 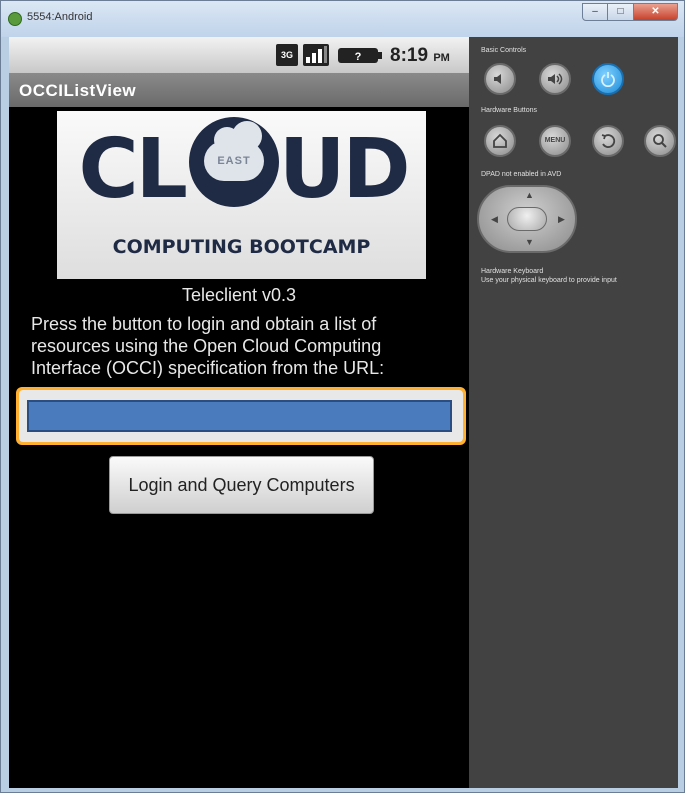 I want to click on dpad-up-icon: ▲, so click(x=529, y=195).